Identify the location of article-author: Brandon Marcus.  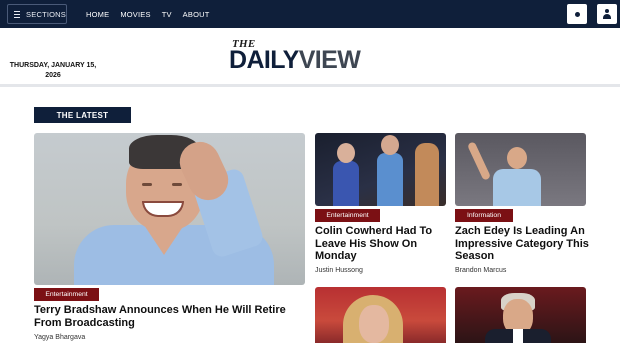
(480, 270).